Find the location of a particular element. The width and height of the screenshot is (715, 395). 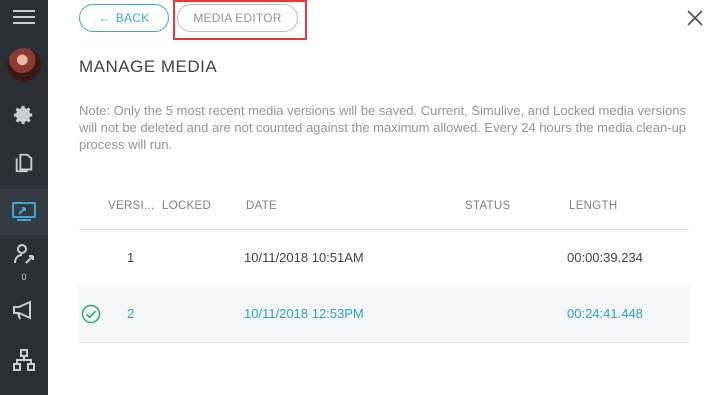

sidebar-item-announcements is located at coordinates (24, 310).